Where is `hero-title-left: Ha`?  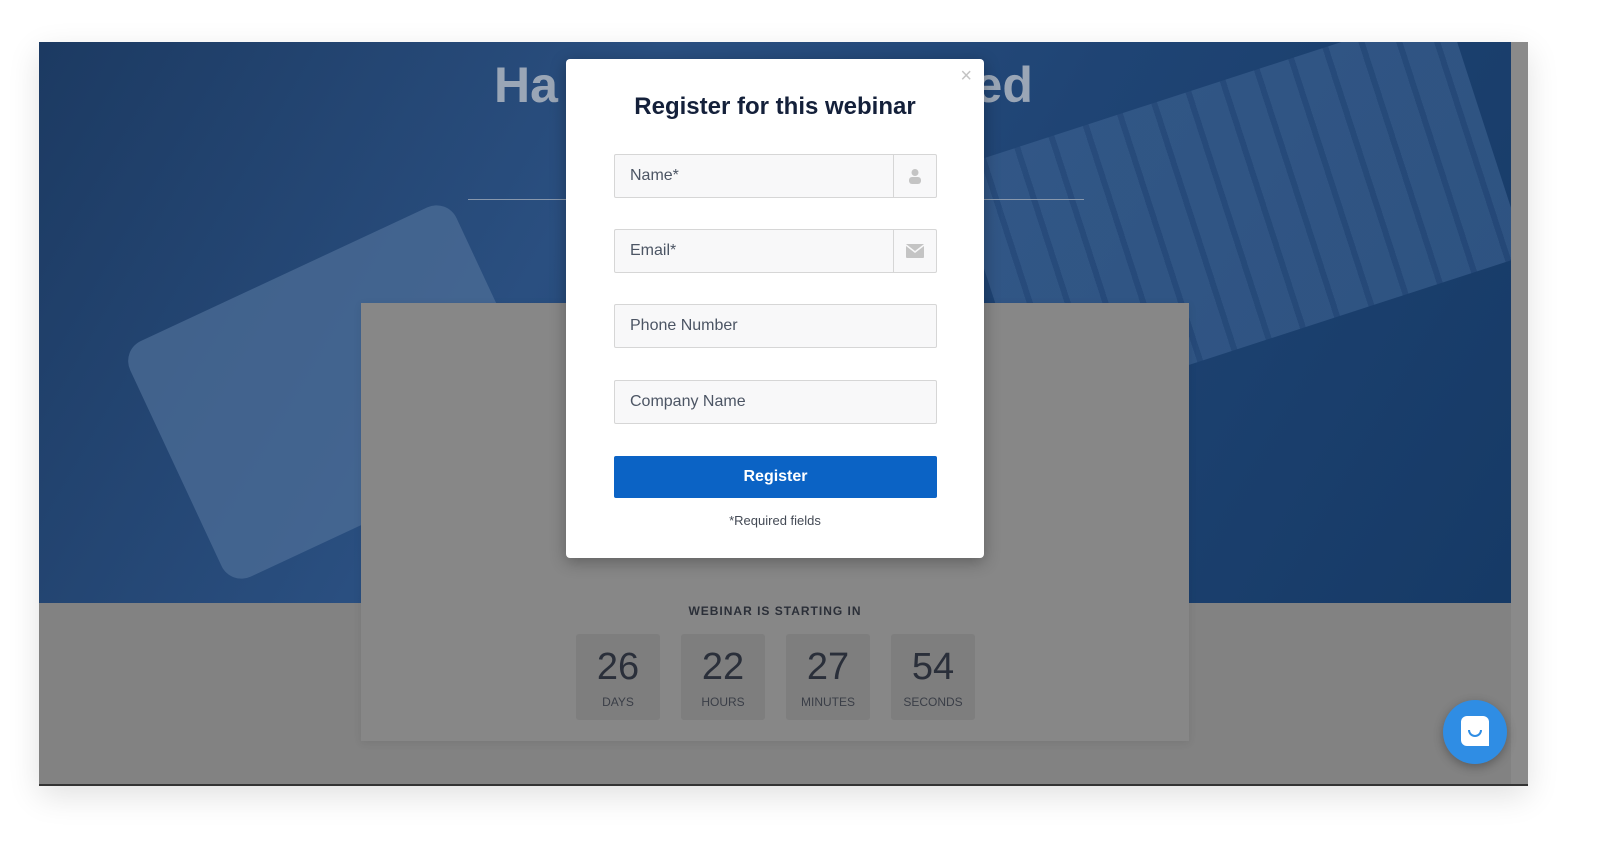 hero-title-left: Ha is located at coordinates (526, 85).